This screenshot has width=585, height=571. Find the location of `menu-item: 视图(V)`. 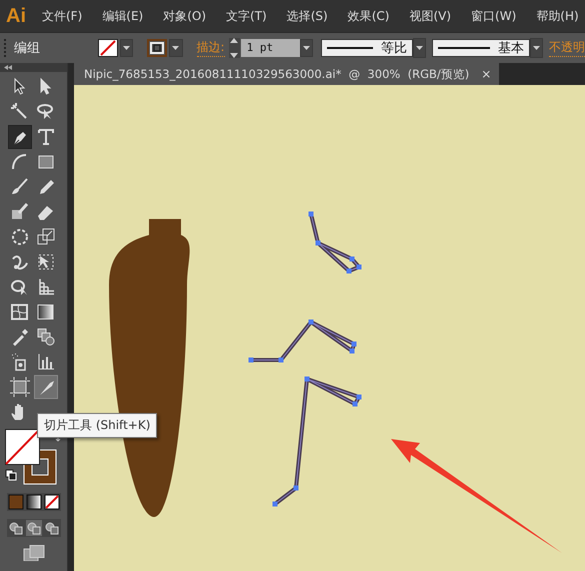

menu-item: 视图(V) is located at coordinates (430, 16).